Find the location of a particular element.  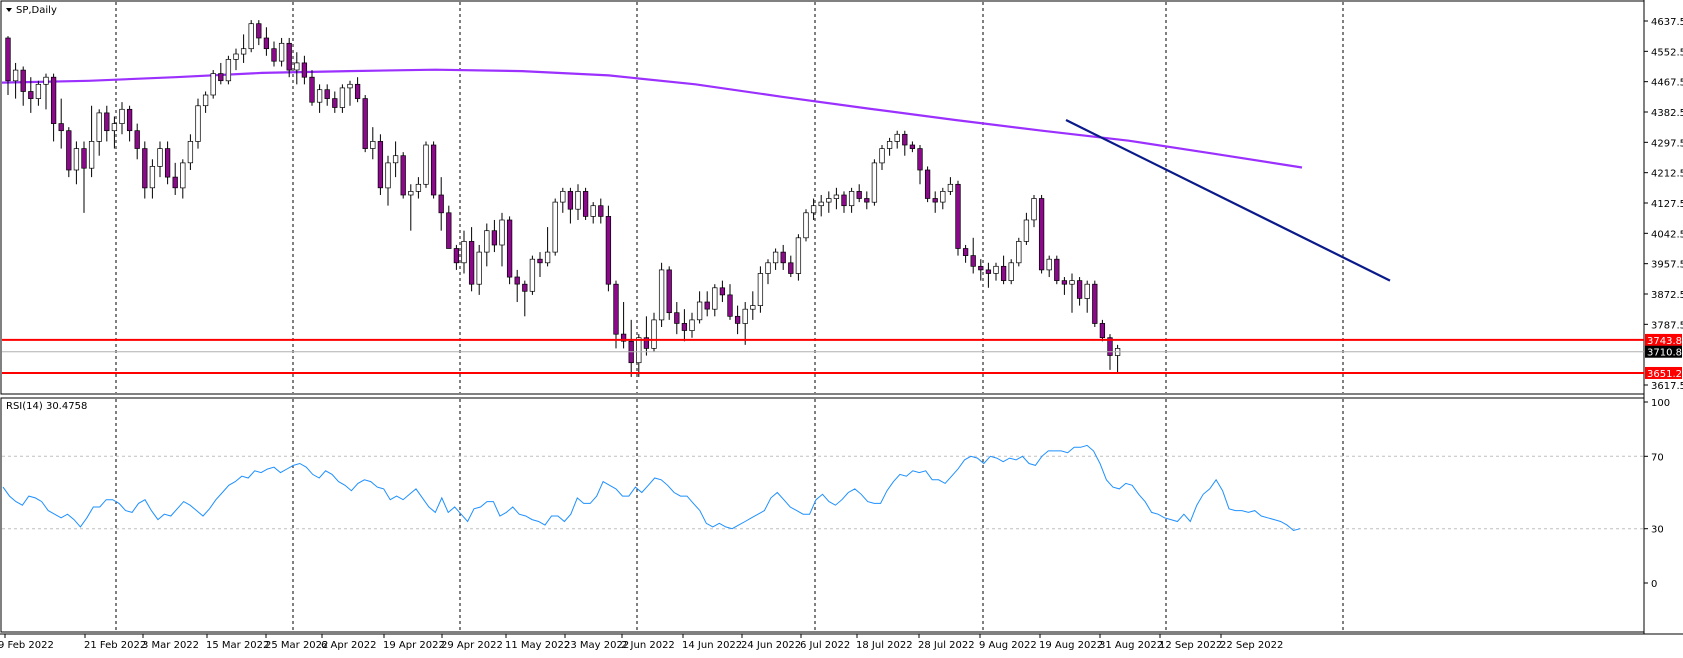

date-tick-label: 2 Jun 2022 is located at coordinates (648, 645).